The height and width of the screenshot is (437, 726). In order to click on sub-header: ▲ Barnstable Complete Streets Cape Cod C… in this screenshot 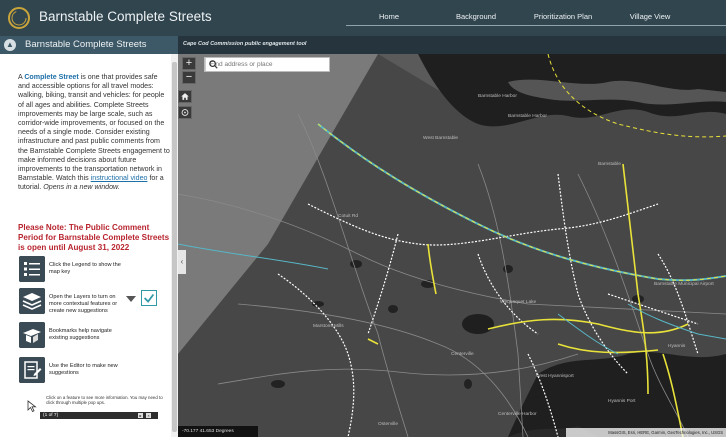, I will do `click(363, 45)`.